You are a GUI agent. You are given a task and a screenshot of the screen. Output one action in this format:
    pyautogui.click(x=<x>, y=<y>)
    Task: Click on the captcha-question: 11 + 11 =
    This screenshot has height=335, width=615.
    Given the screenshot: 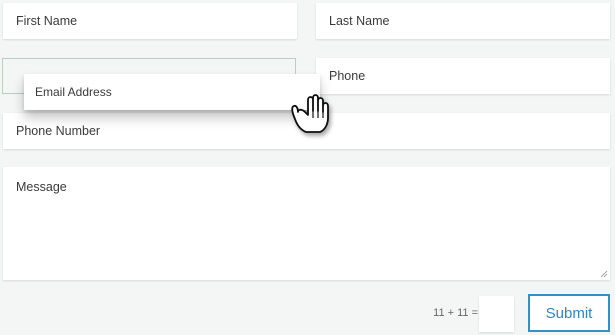 What is the action you would take?
    pyautogui.click(x=455, y=313)
    